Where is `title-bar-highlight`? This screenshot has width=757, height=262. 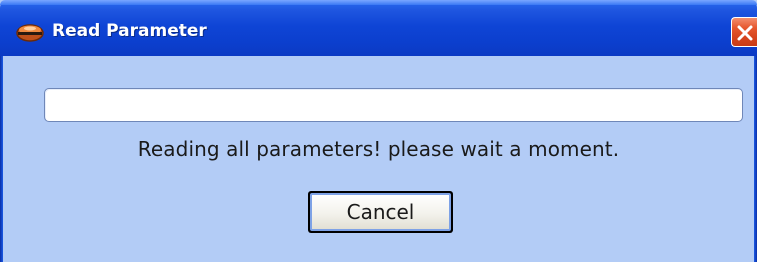 title-bar-highlight is located at coordinates (378, 2).